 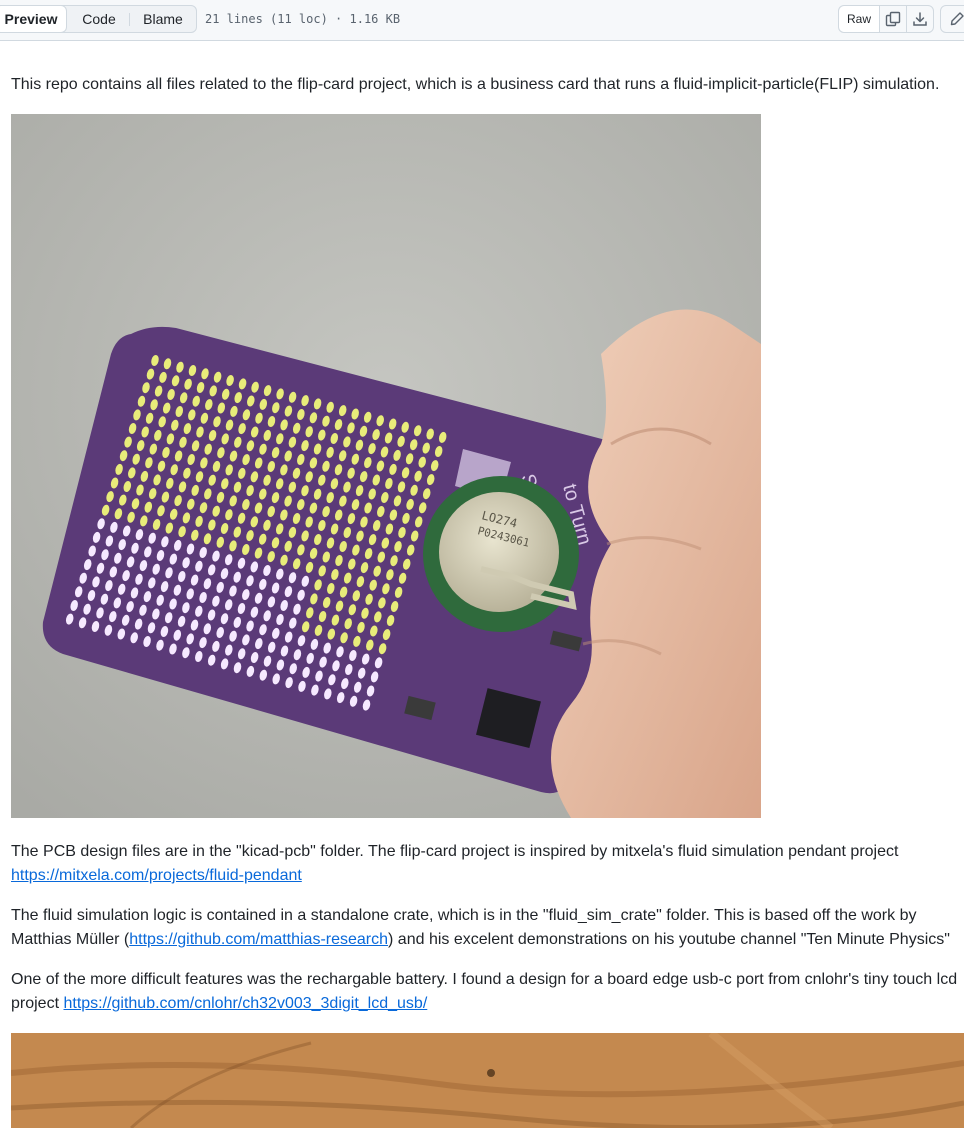 I want to click on wood-texture, so click(x=487, y=1080).